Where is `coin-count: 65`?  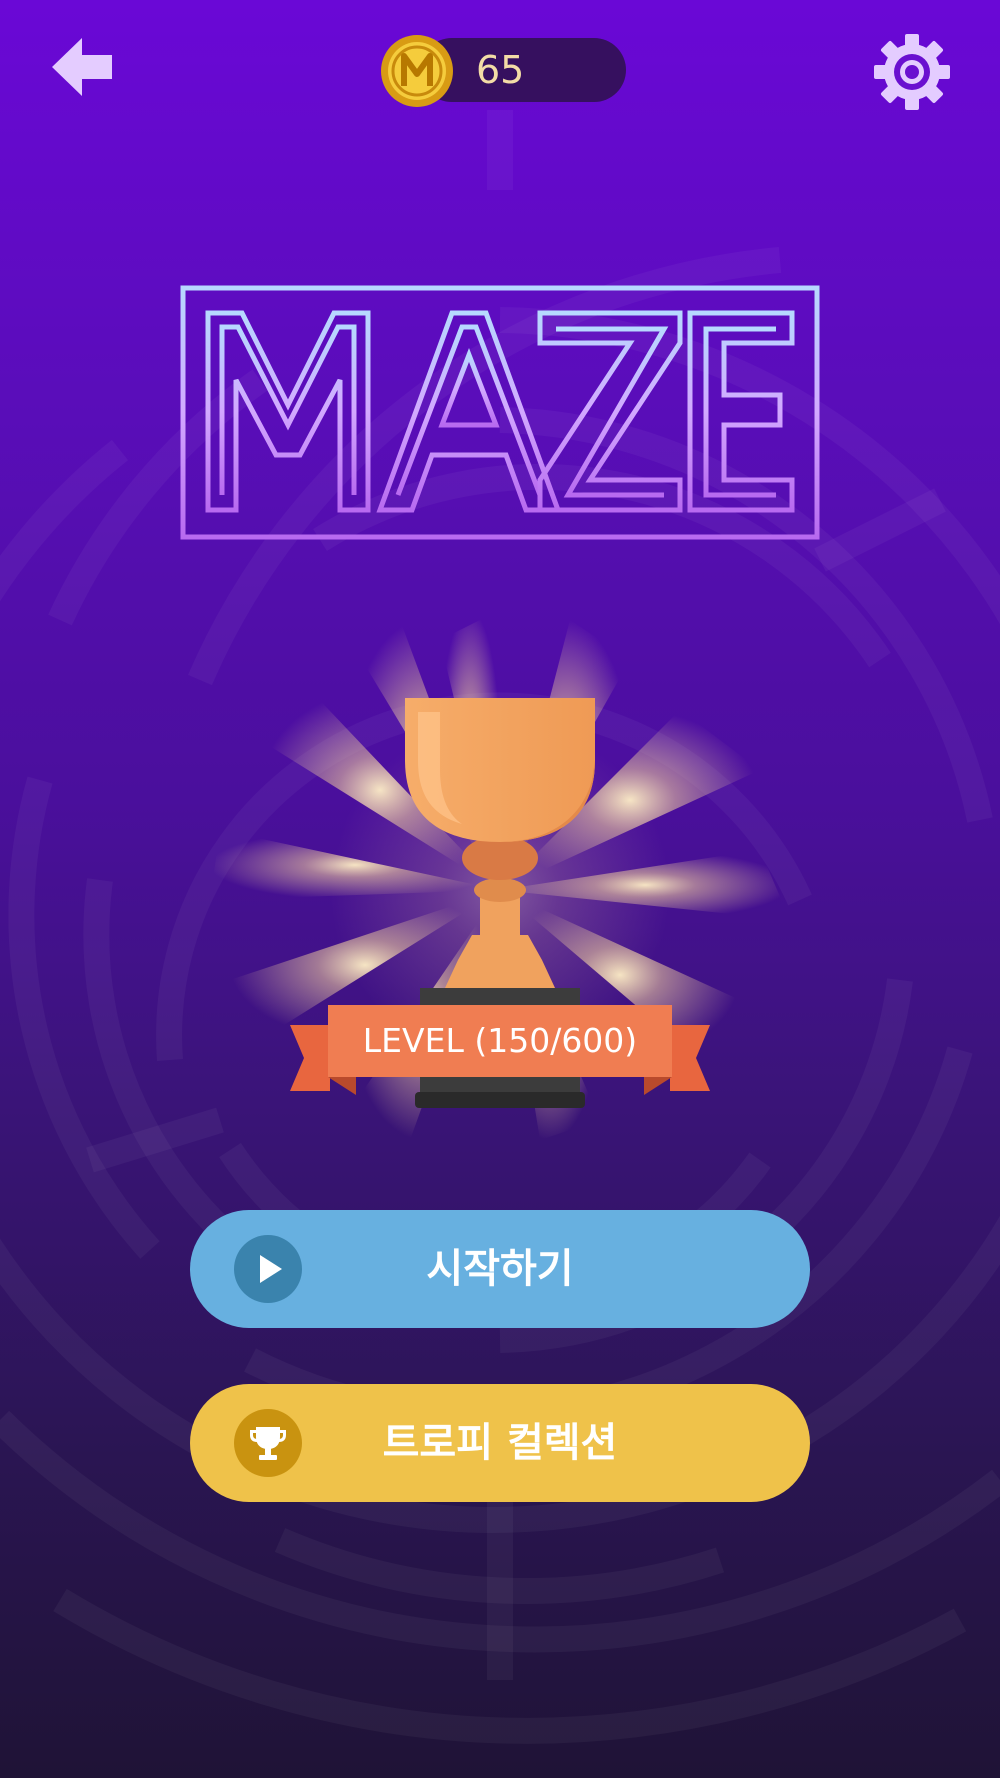 coin-count: 65 is located at coordinates (500, 70).